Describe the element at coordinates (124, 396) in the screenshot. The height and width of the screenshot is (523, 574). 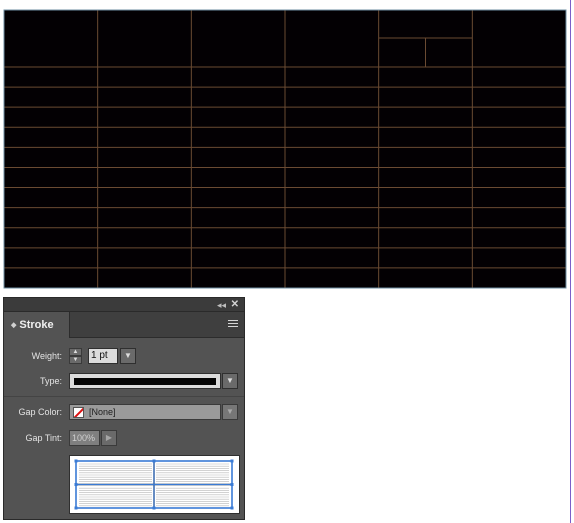
I see `panel-divider` at that location.